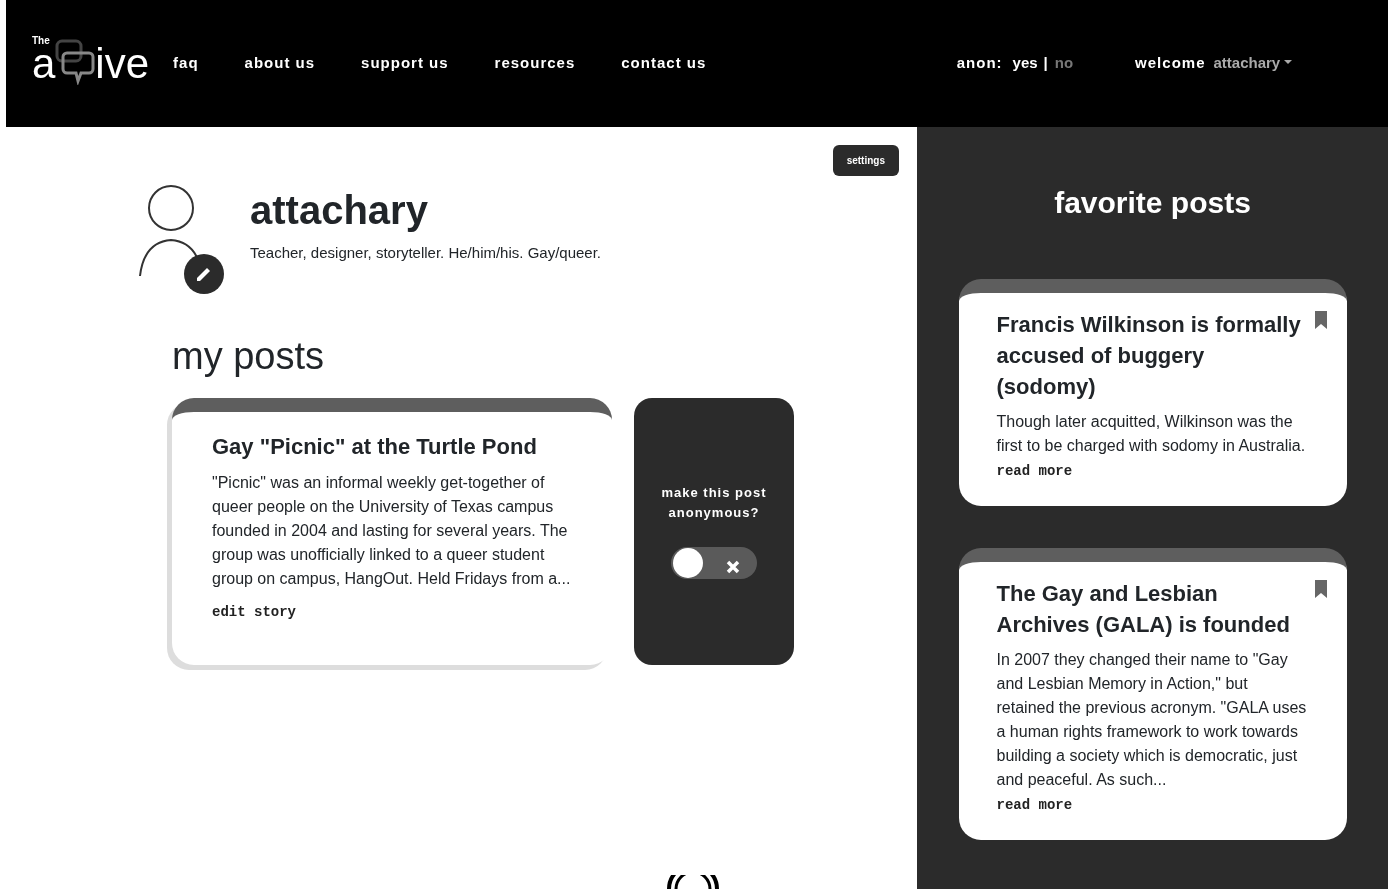 Image resolution: width=1388 pixels, height=889 pixels. I want to click on nav-link: contact us, so click(664, 63).